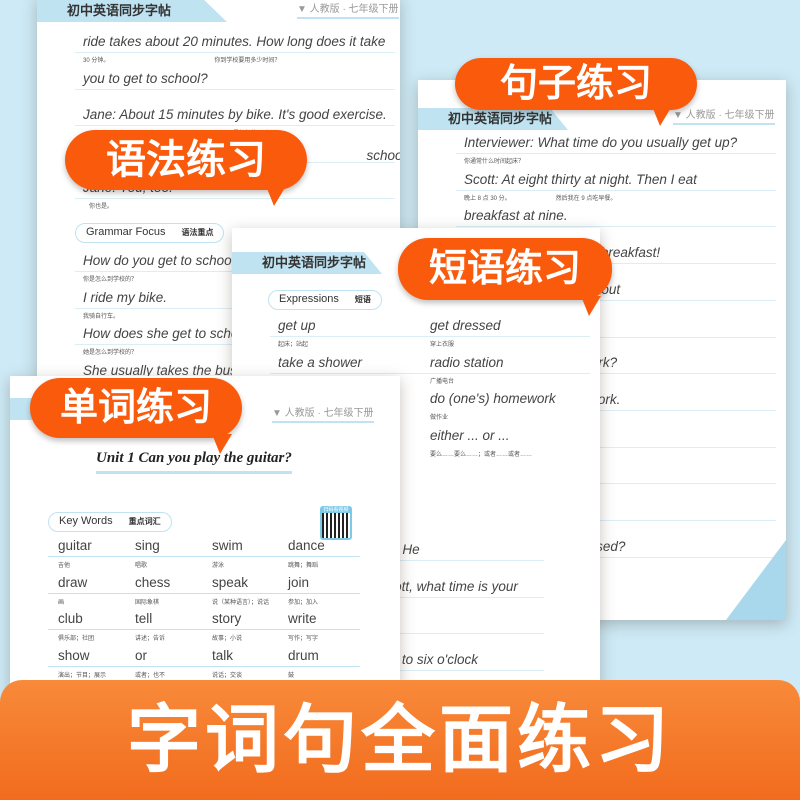 This screenshot has height=800, width=800. What do you see at coordinates (297, 325) in the screenshot?
I see `english-text: get up` at bounding box center [297, 325].